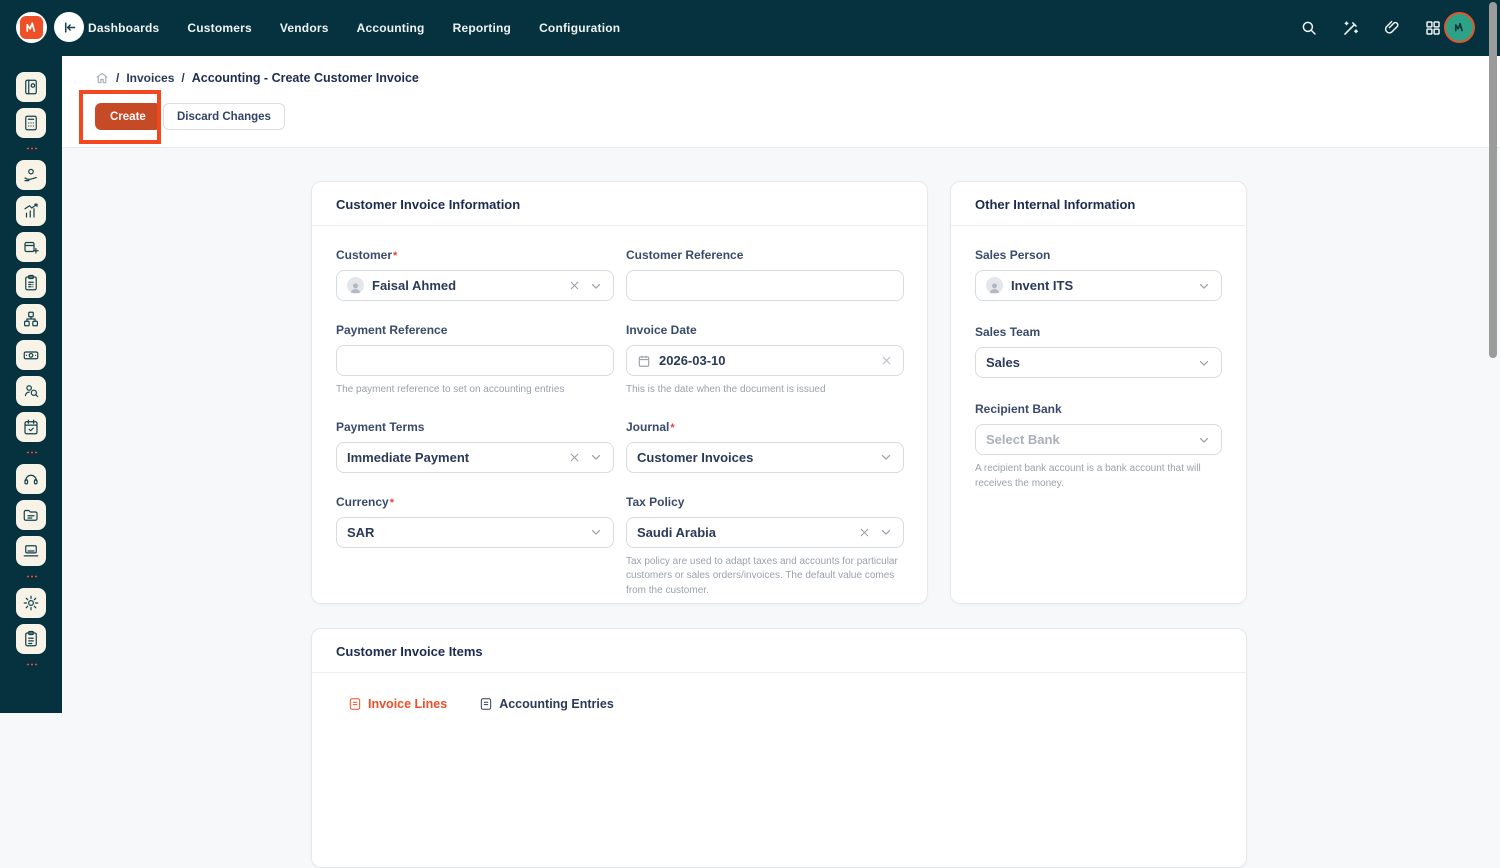 The image size is (1500, 868). Describe the element at coordinates (31, 175) in the screenshot. I see `hand-coins-icon` at that location.